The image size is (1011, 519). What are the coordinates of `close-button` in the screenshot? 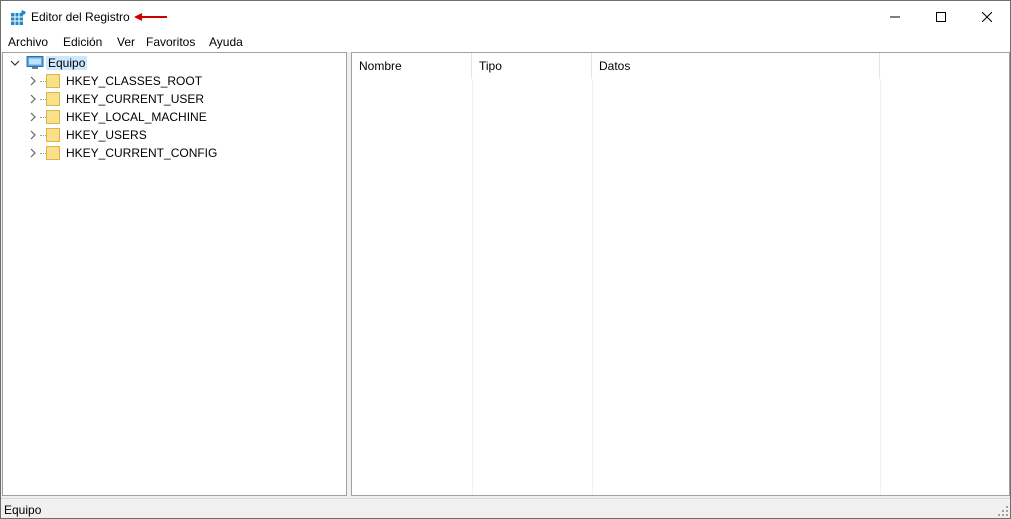 It's located at (987, 16).